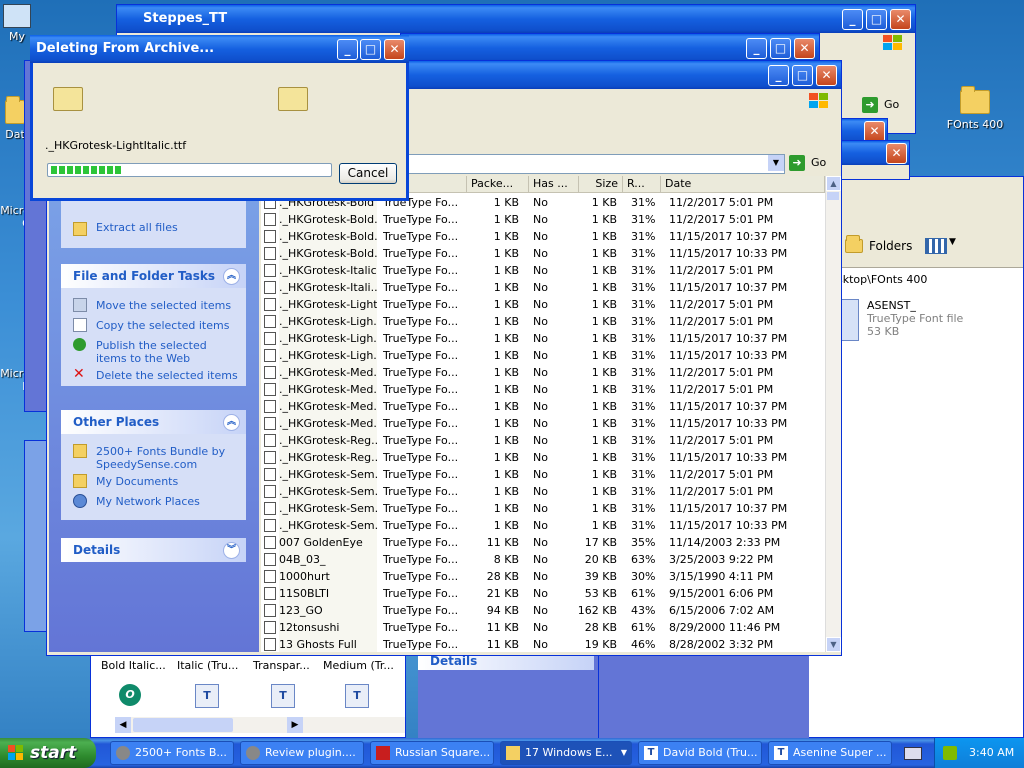 This screenshot has width=1024, height=768. What do you see at coordinates (212, 683) in the screenshot?
I see `font-item-1: Italic (Tru... T` at bounding box center [212, 683].